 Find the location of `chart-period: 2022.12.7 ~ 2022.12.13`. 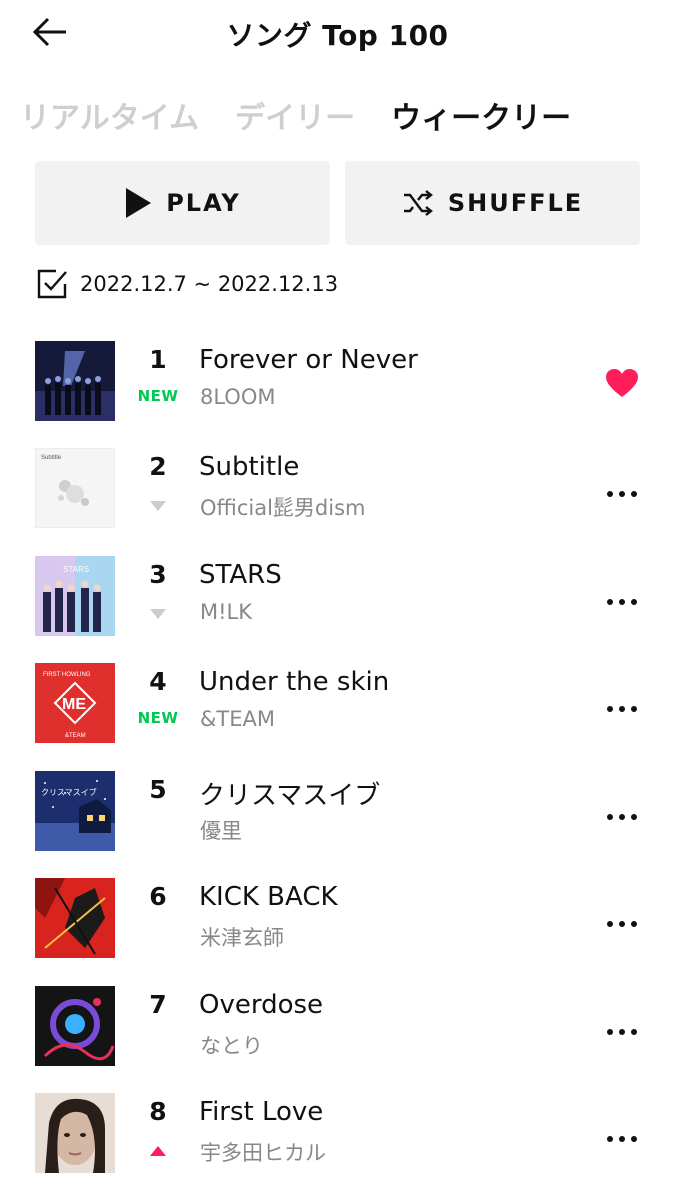

chart-period: 2022.12.7 ~ 2022.12.13 is located at coordinates (187, 284).